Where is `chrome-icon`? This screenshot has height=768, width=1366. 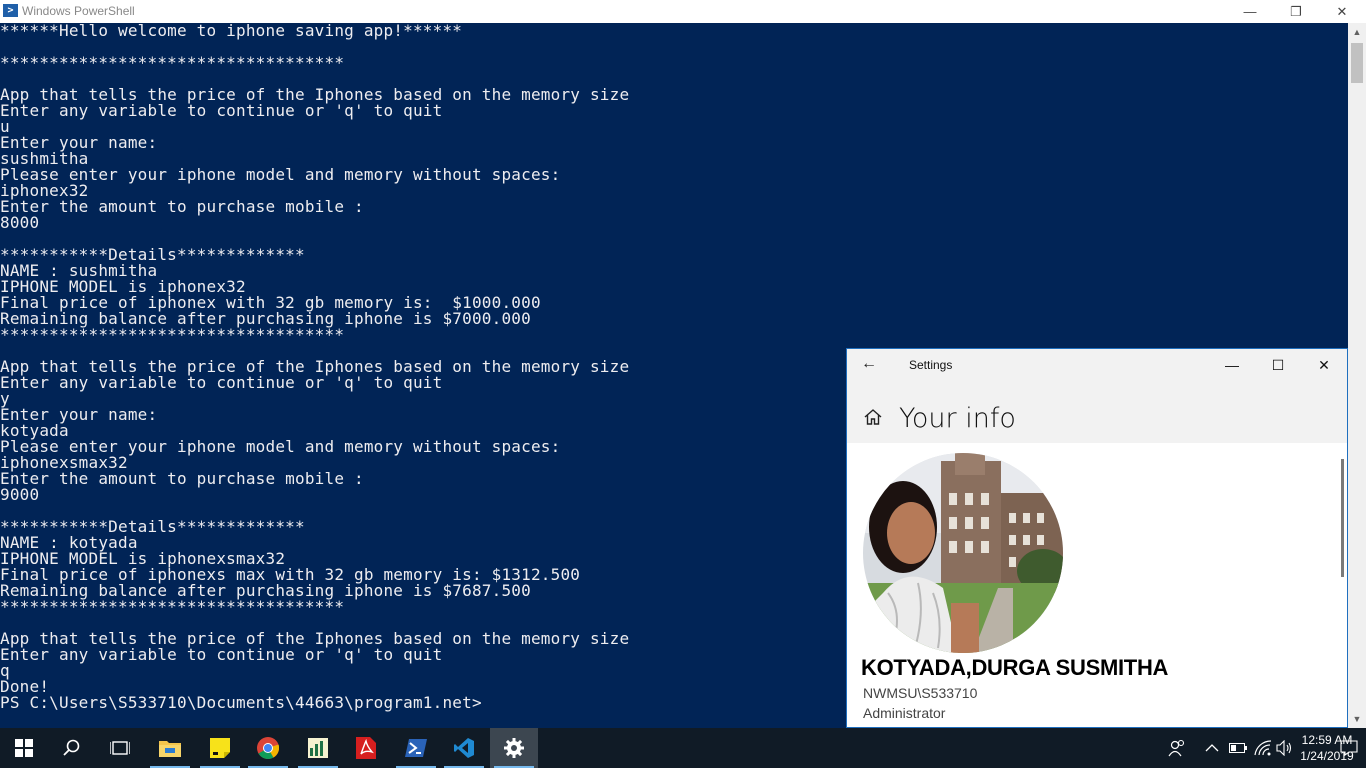 chrome-icon is located at coordinates (268, 748).